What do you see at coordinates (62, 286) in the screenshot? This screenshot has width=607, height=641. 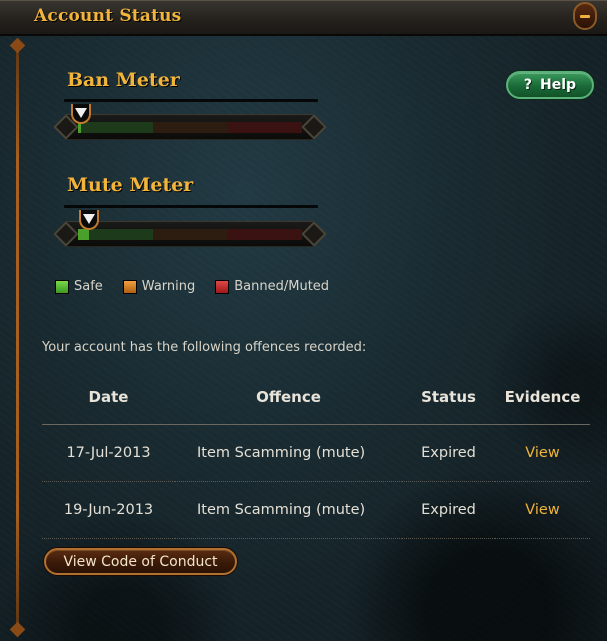 I see `safe-swatch` at bounding box center [62, 286].